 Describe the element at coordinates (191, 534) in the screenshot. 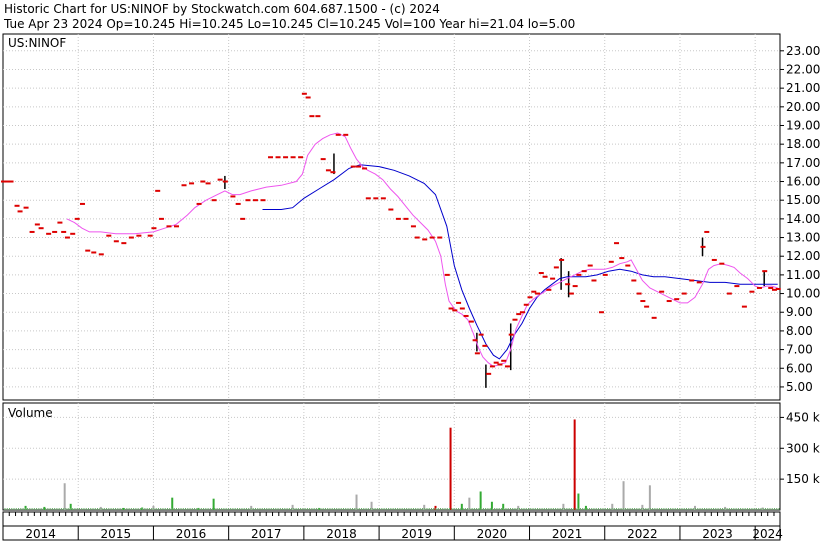

I see `x-tick-label: 2016` at that location.